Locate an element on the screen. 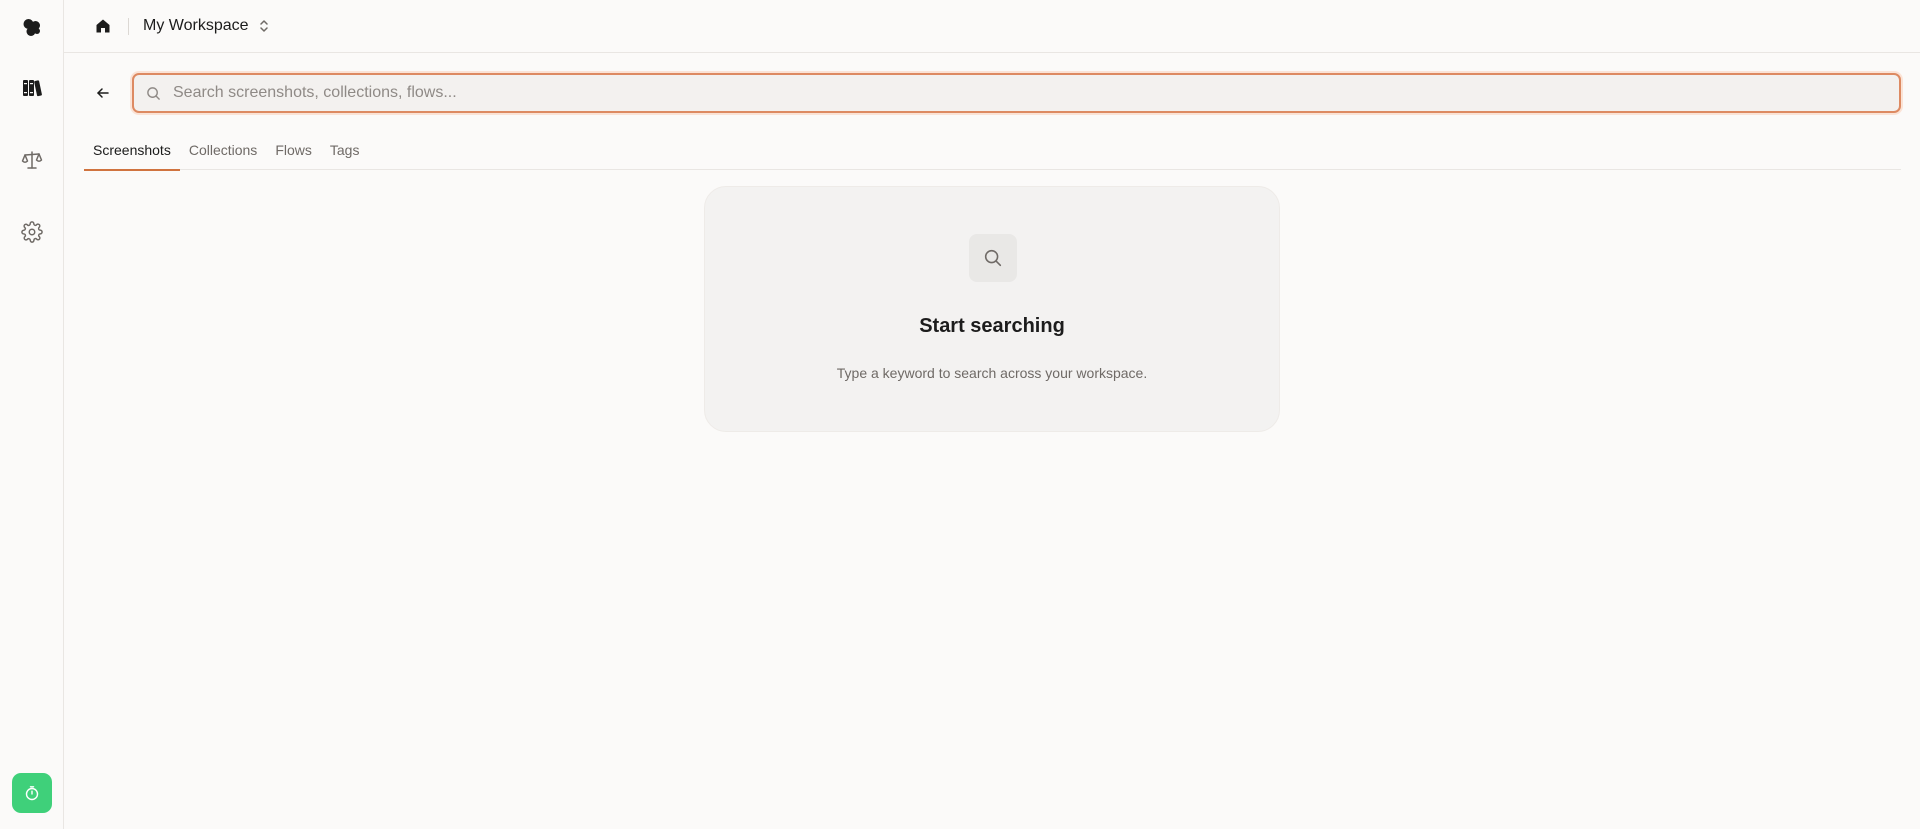 The width and height of the screenshot is (1920, 829). home-icon is located at coordinates (103, 26).